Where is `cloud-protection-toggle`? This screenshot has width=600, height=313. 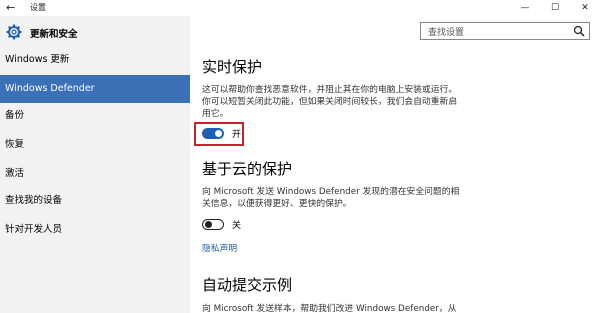 cloud-protection-toggle is located at coordinates (213, 224).